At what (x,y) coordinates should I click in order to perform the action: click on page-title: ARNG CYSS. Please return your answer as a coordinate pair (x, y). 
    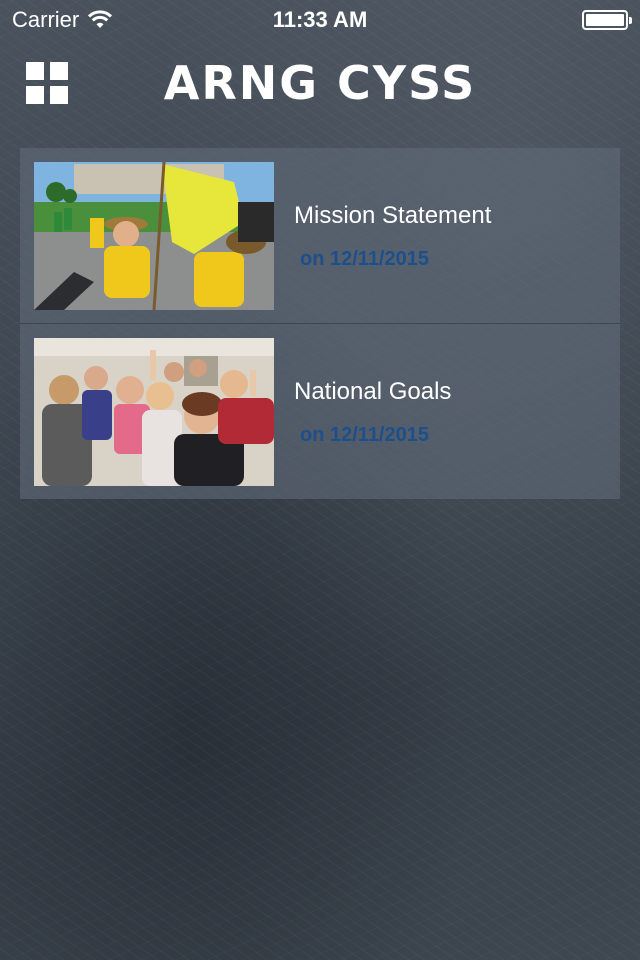
    Looking at the image, I should click on (320, 83).